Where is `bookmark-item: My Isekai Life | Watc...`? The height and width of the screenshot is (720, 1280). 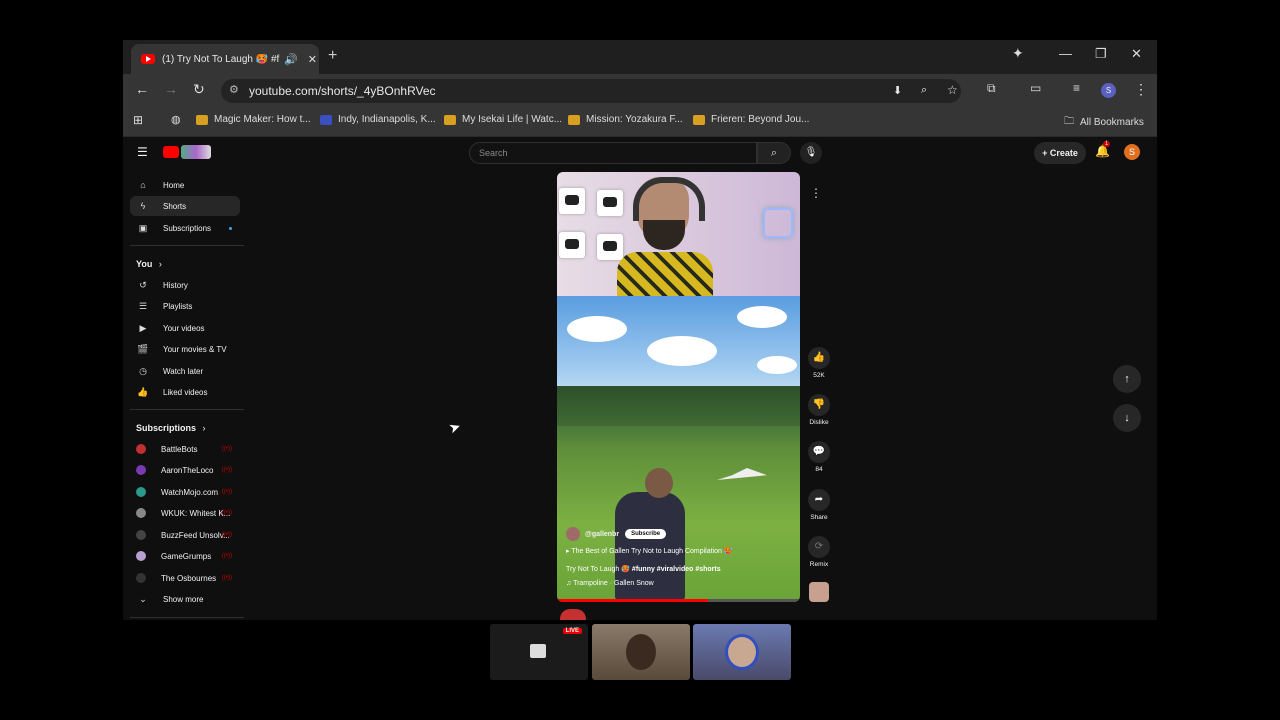 bookmark-item: My Isekai Life | Watc... is located at coordinates (503, 119).